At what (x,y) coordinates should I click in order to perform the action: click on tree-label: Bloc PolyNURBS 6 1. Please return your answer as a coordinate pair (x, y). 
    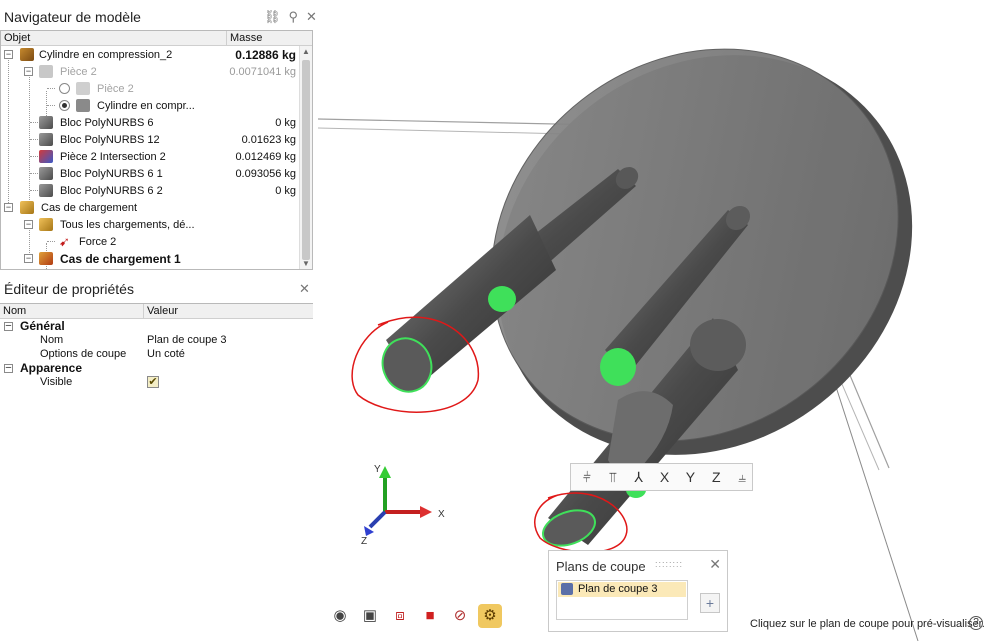
    Looking at the image, I should click on (111, 173).